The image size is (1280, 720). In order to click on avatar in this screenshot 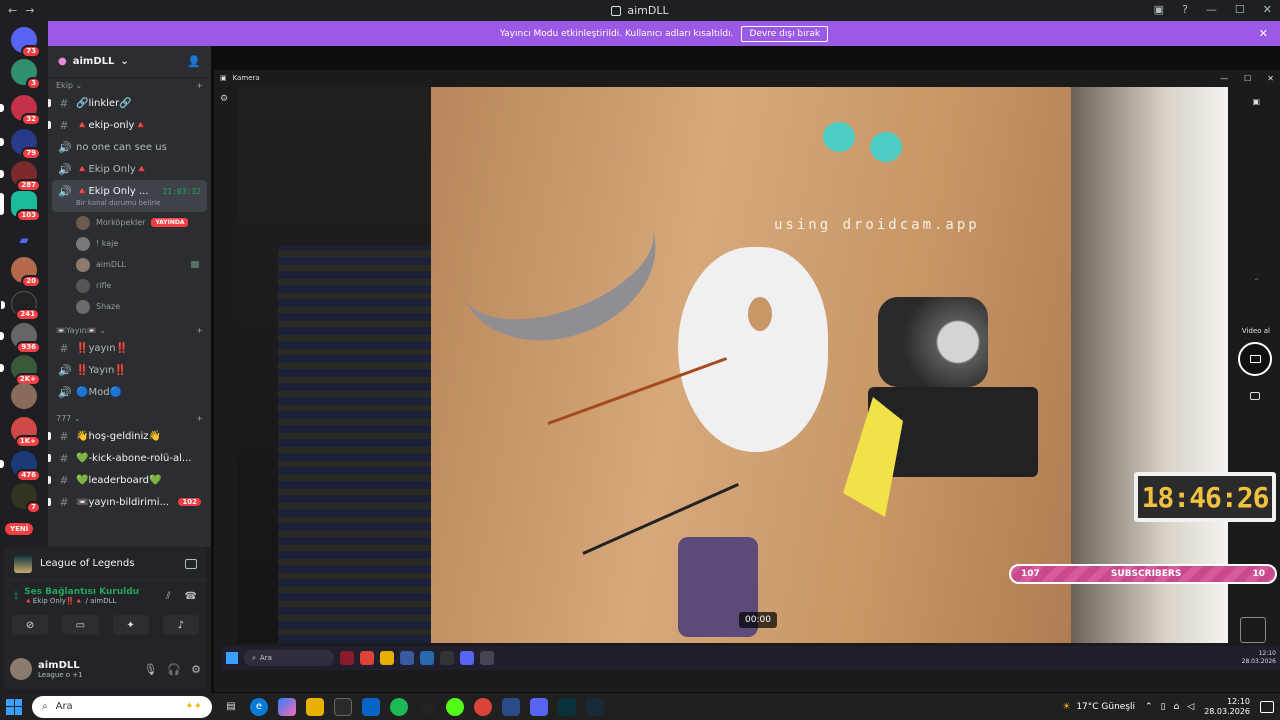, I will do `click(21, 669)`.